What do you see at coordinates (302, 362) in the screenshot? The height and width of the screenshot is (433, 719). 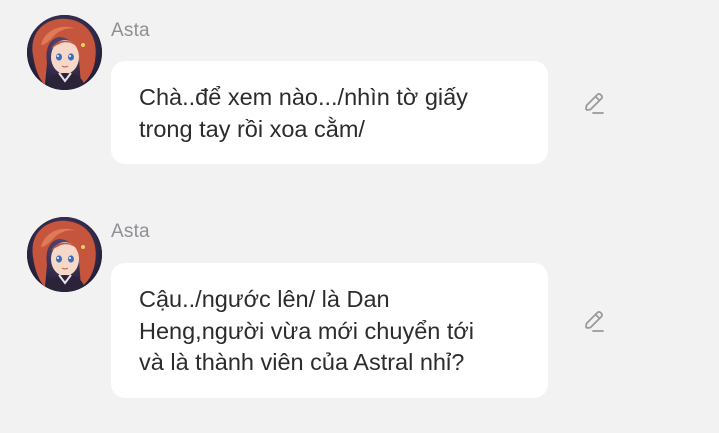 I see `message-text-line: và là thành viên của Astral nhỉ?` at bounding box center [302, 362].